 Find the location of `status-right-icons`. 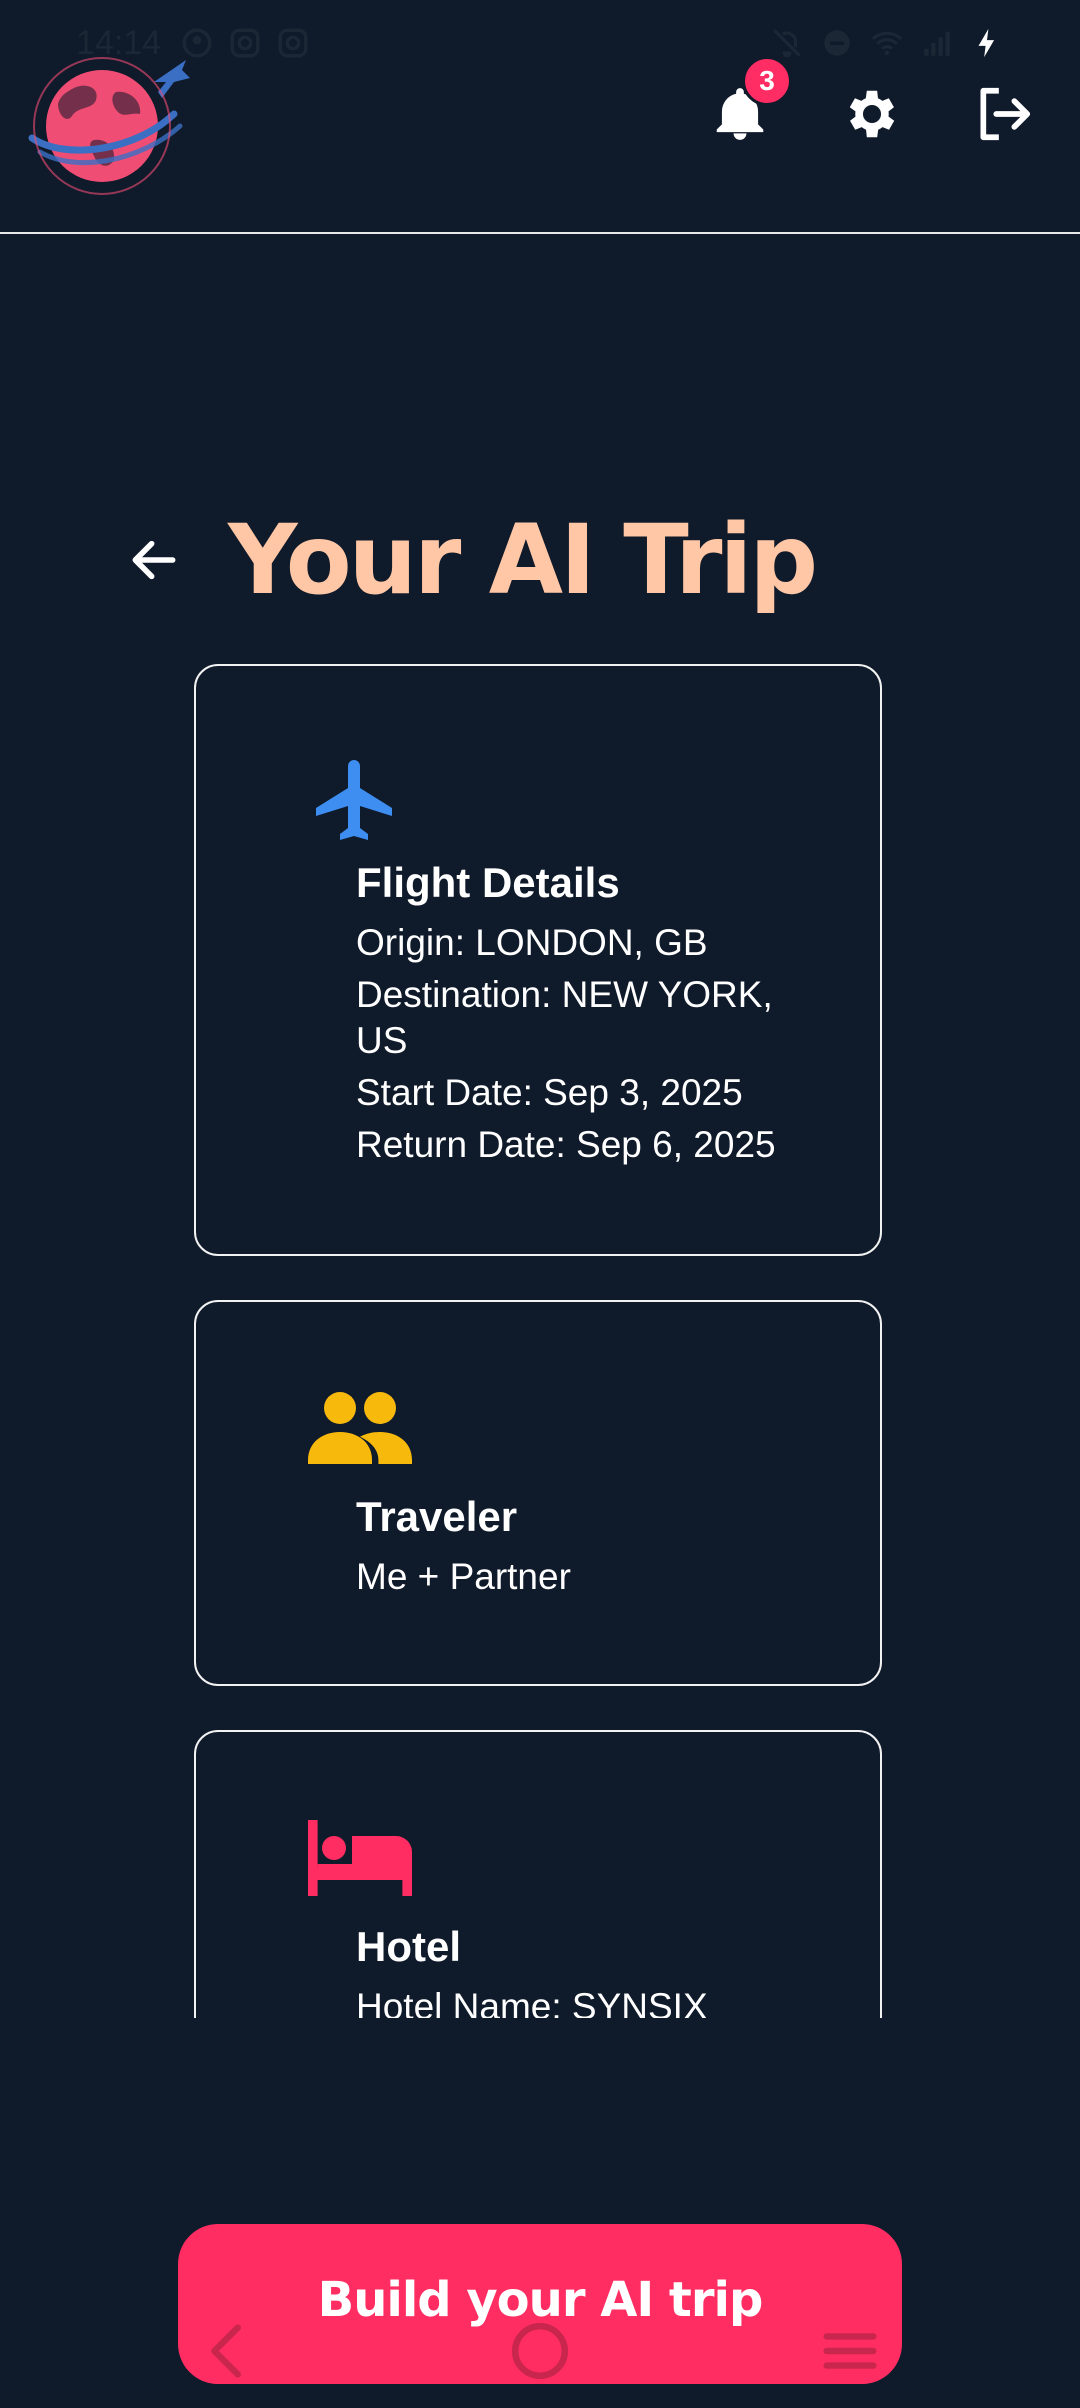

status-right-icons is located at coordinates (887, 43).